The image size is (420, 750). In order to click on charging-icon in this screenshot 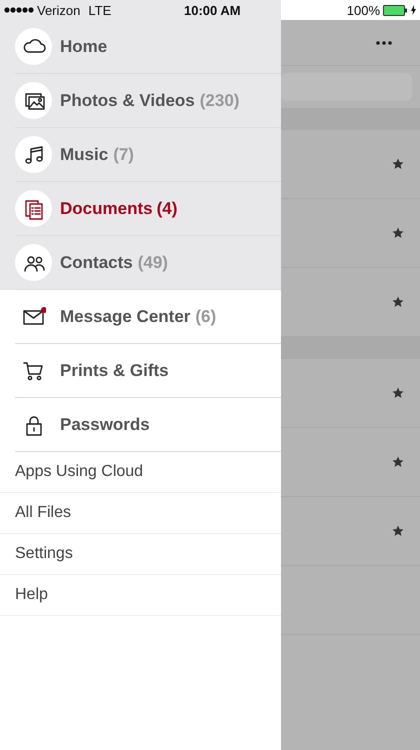, I will do `click(413, 10)`.